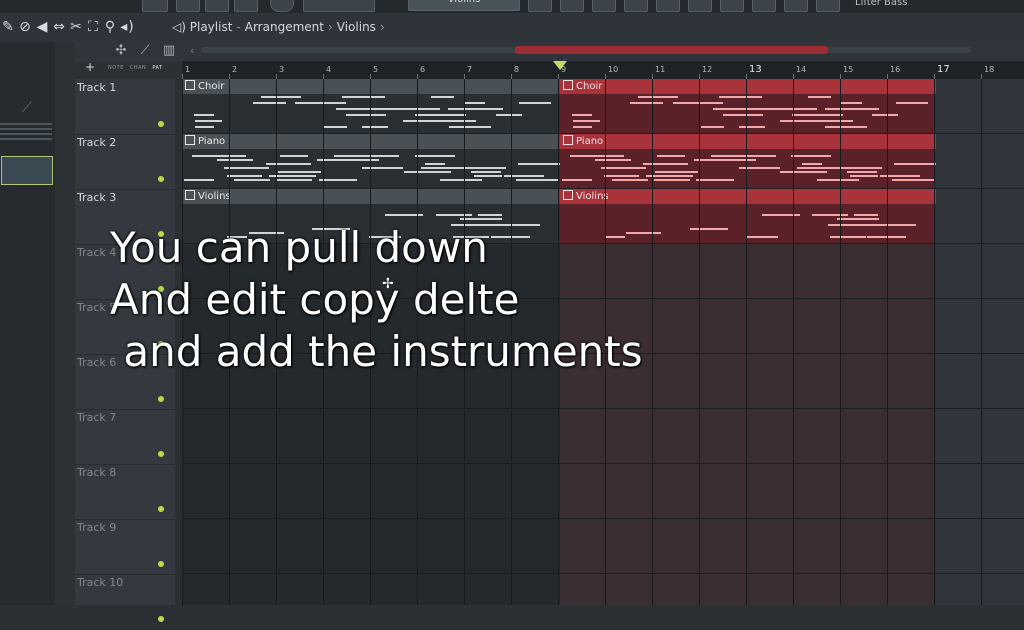  What do you see at coordinates (356, 27) in the screenshot?
I see `breadcrumb-pattern: Violins` at bounding box center [356, 27].